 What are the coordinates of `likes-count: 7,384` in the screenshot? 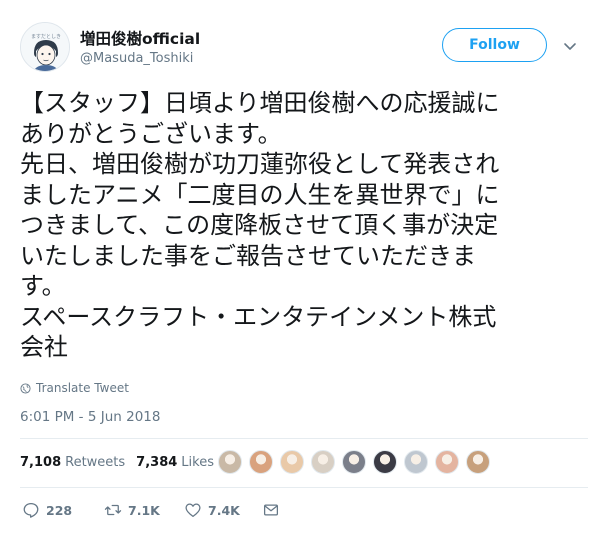 It's located at (157, 462).